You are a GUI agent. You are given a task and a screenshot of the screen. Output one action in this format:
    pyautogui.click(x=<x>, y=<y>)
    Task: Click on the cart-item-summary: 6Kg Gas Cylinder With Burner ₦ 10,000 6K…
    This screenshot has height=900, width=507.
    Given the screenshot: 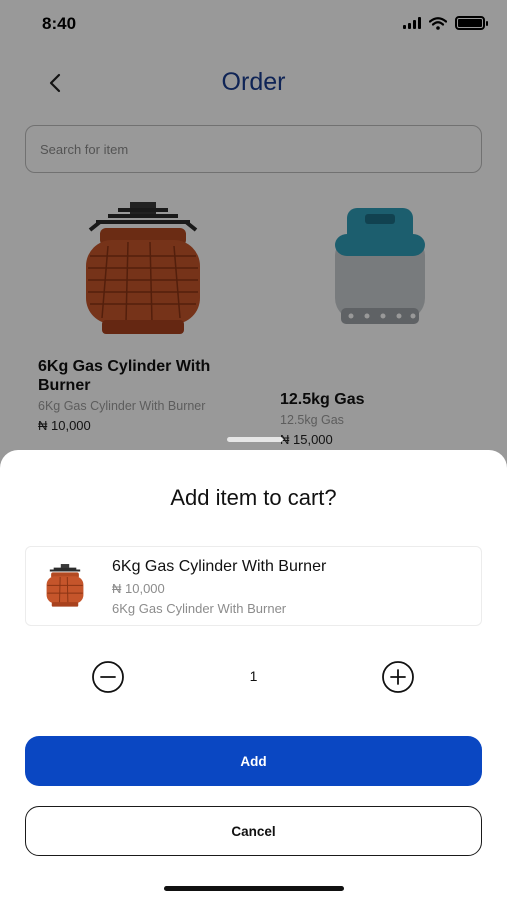 What is the action you would take?
    pyautogui.click(x=253, y=586)
    